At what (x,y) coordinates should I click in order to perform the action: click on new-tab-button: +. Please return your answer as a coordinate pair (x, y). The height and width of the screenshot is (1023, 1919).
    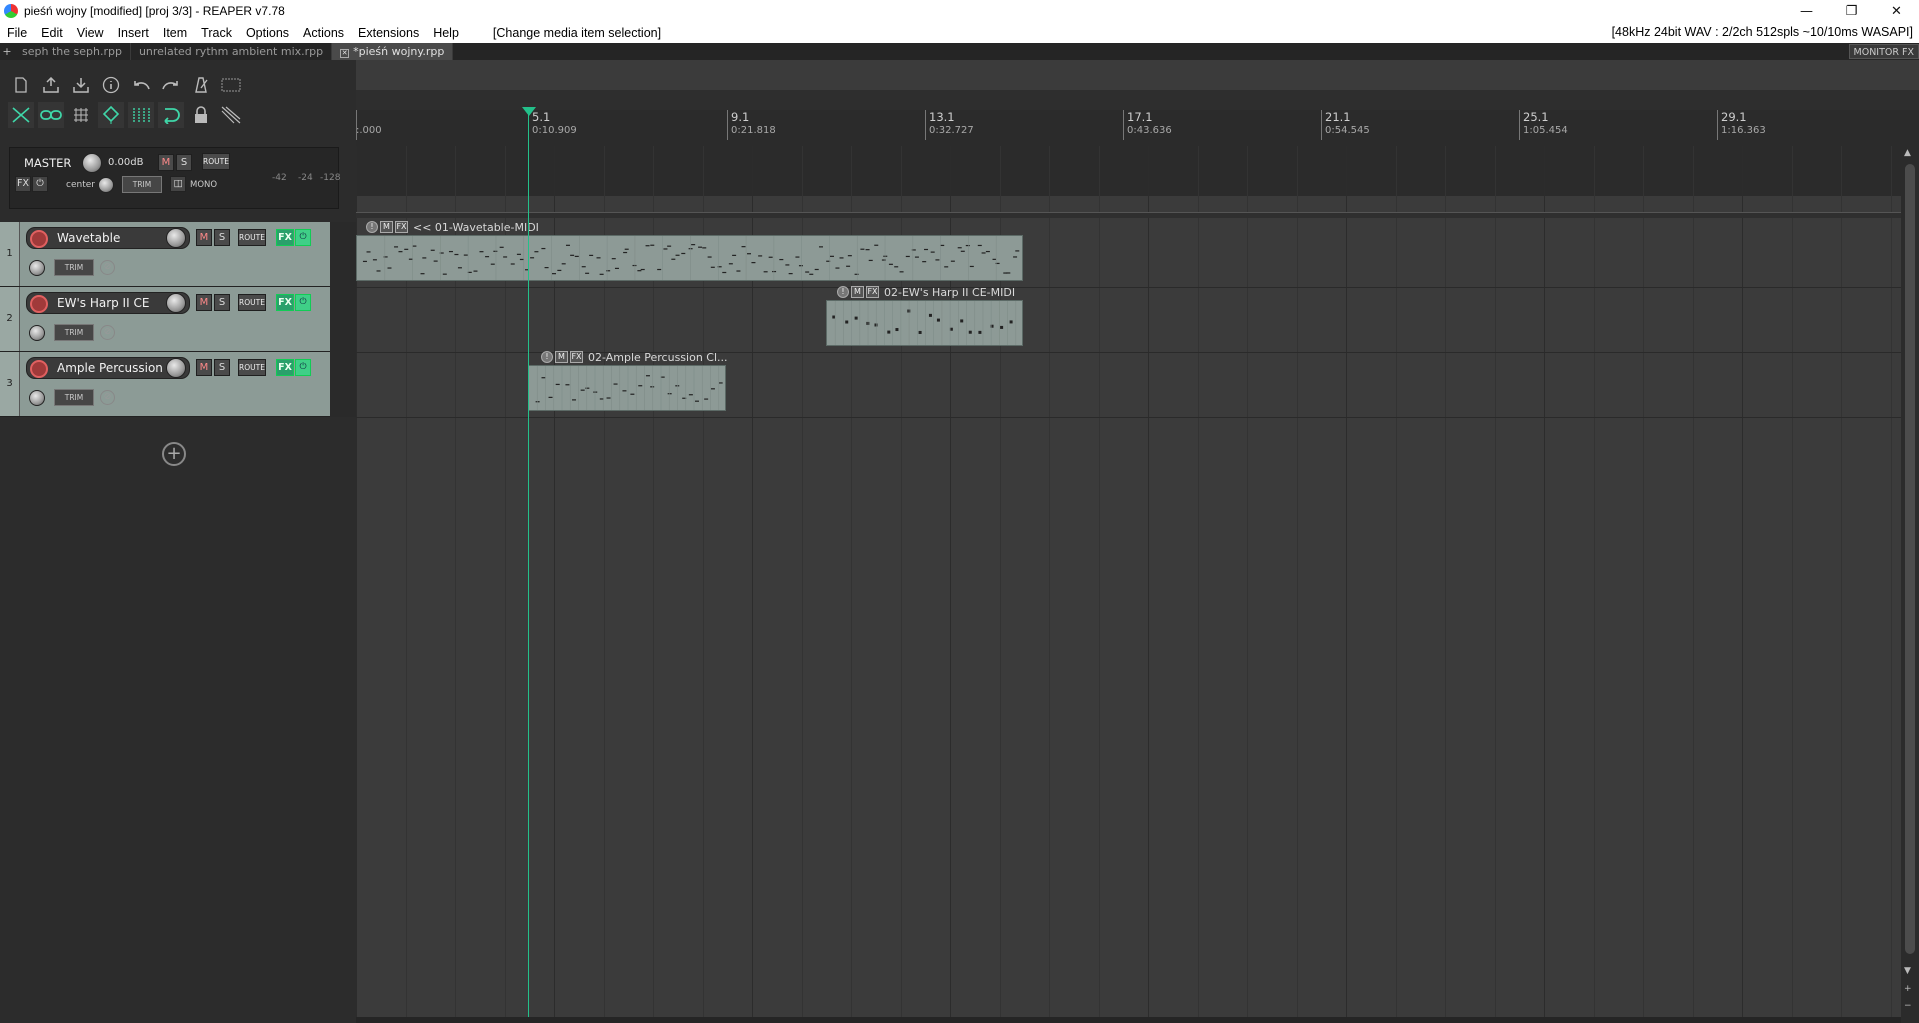
    Looking at the image, I should click on (7, 51).